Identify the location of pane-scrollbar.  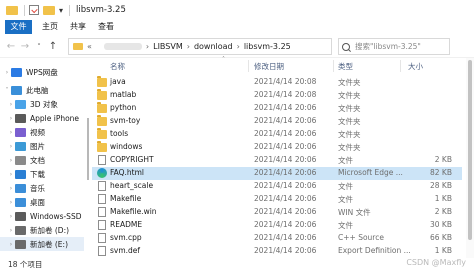
(87, 158).